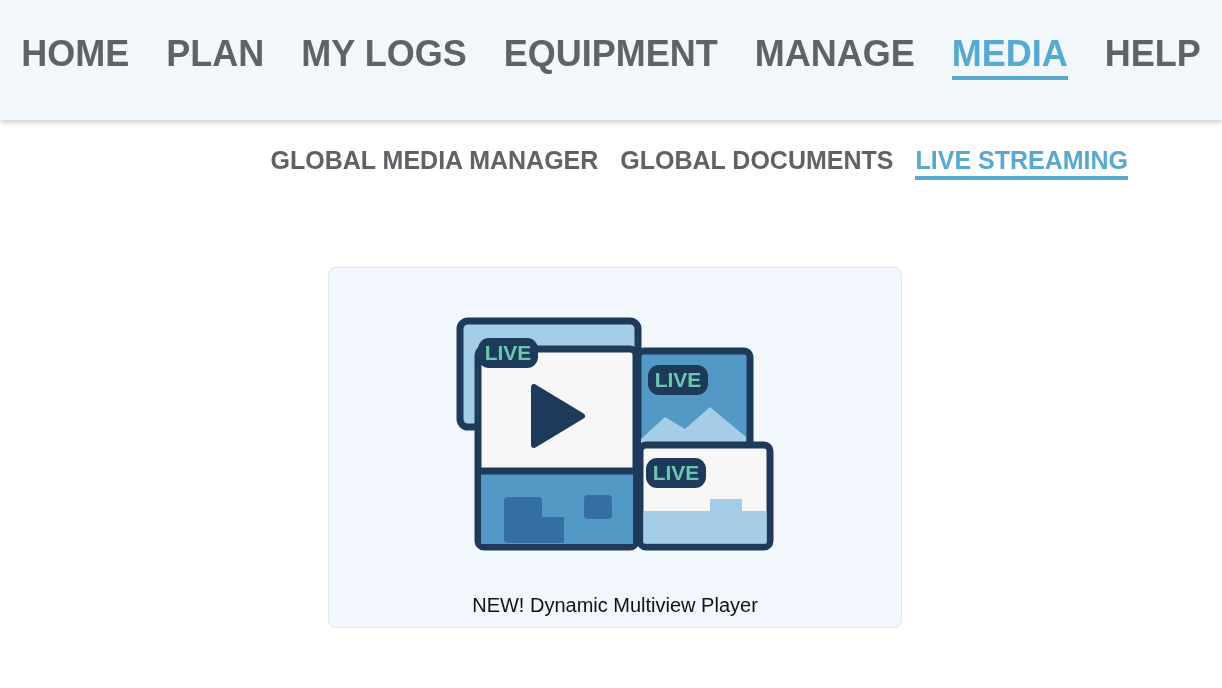  Describe the element at coordinates (610, 57) in the screenshot. I see `nav-tab: EQUIPMENT` at that location.